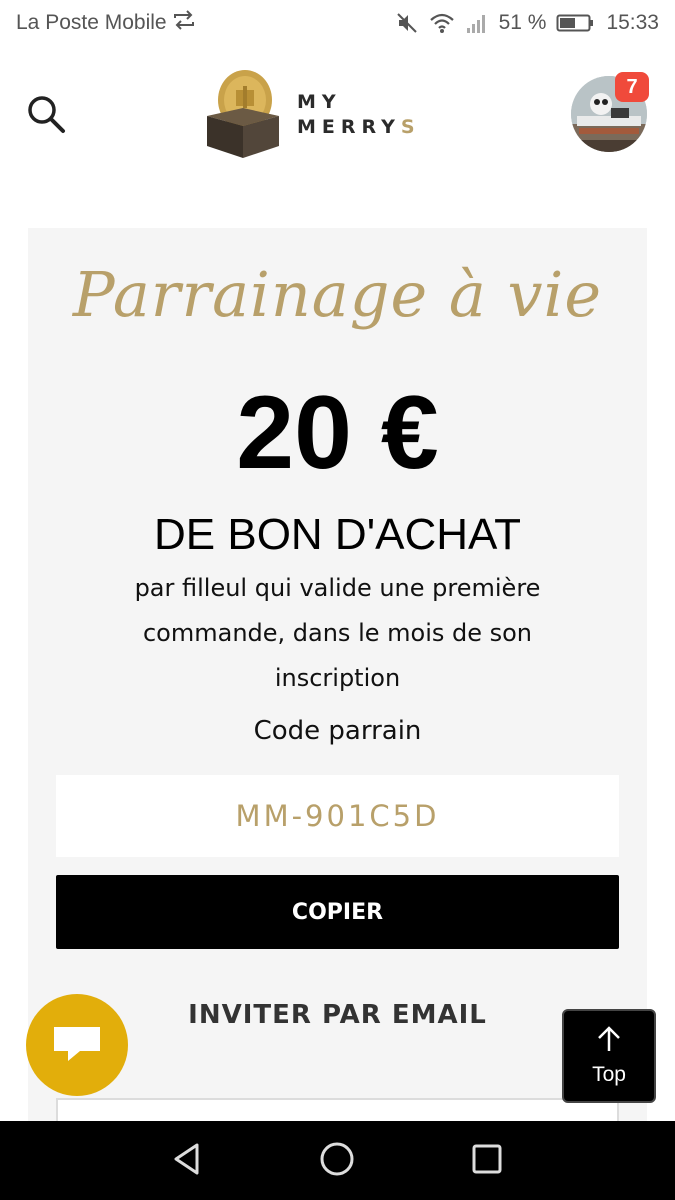  Describe the element at coordinates (632, 22) in the screenshot. I see `clock: 15:33` at that location.